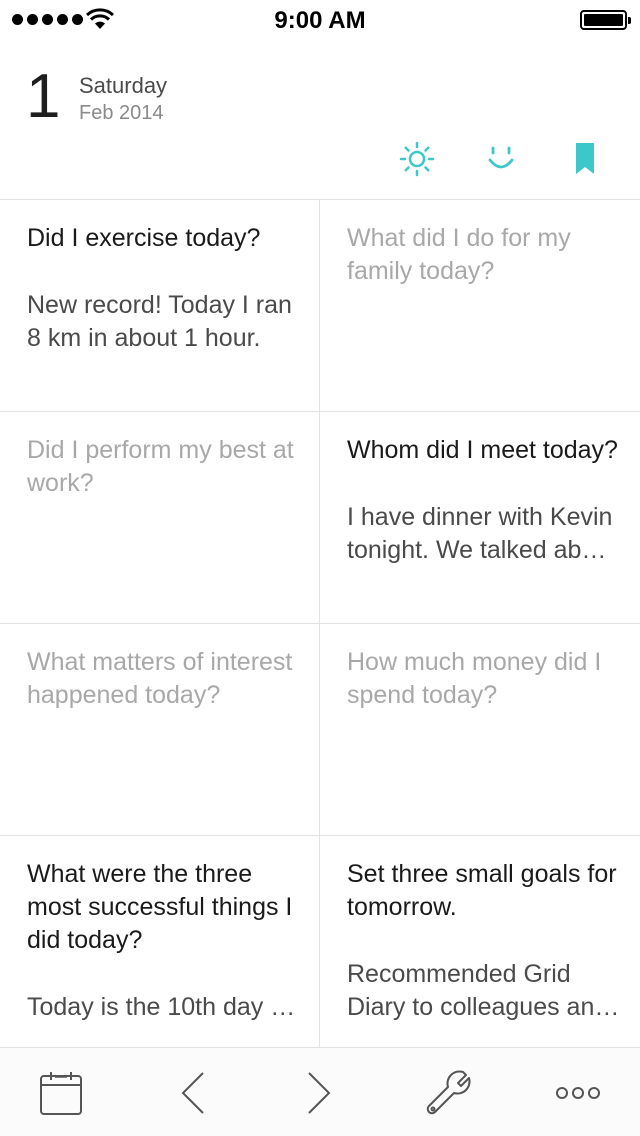 Image resolution: width=640 pixels, height=1136 pixels. I want to click on battery-icon, so click(605, 20).